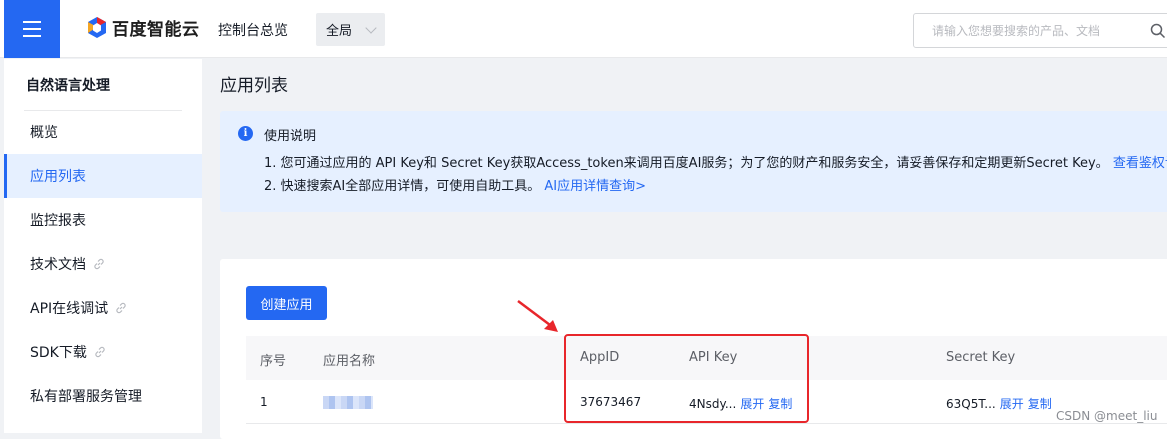 Image resolution: width=1167 pixels, height=439 pixels. I want to click on sidebar-item-tech-docs: 技术文档, so click(103, 264).